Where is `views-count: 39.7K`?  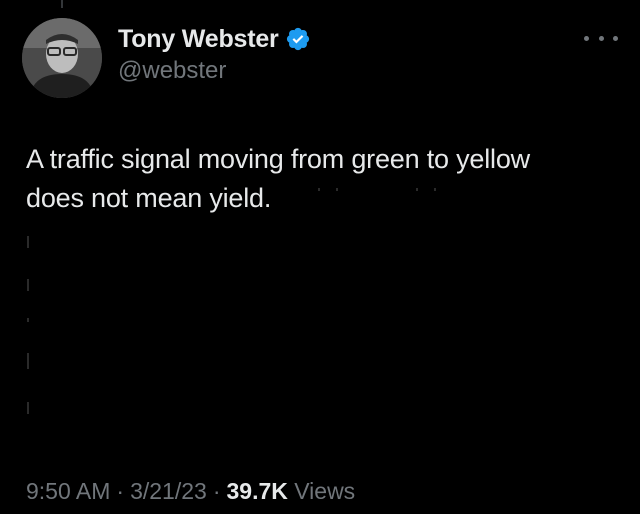 views-count: 39.7K is located at coordinates (256, 491).